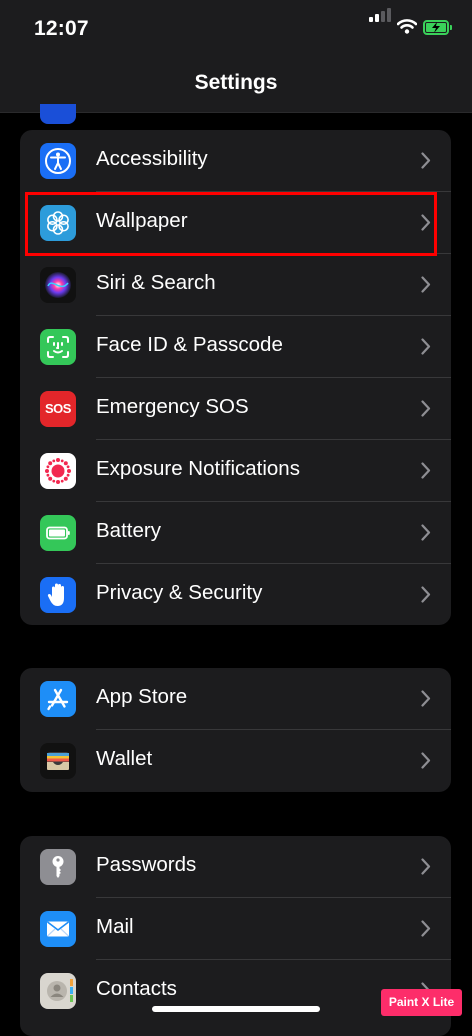  I want to click on watermark-badge: Paint X Lite, so click(421, 1002).